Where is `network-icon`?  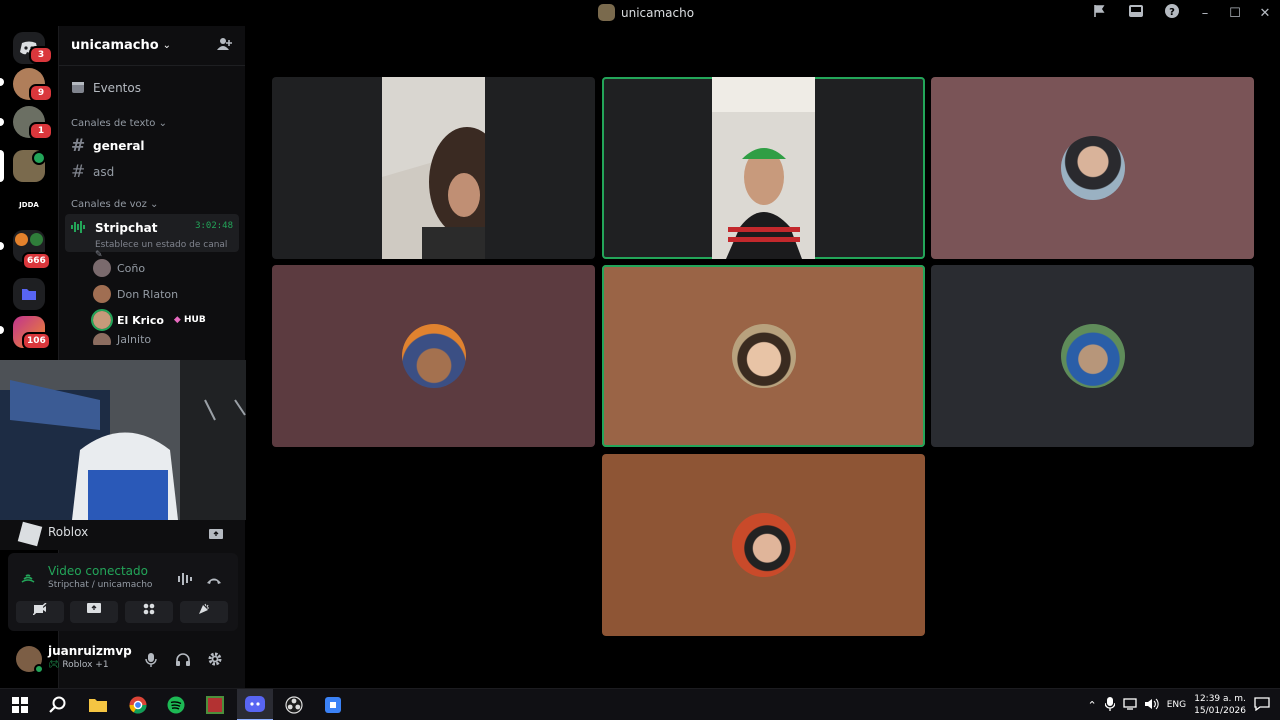
network-icon is located at coordinates (1130, 705).